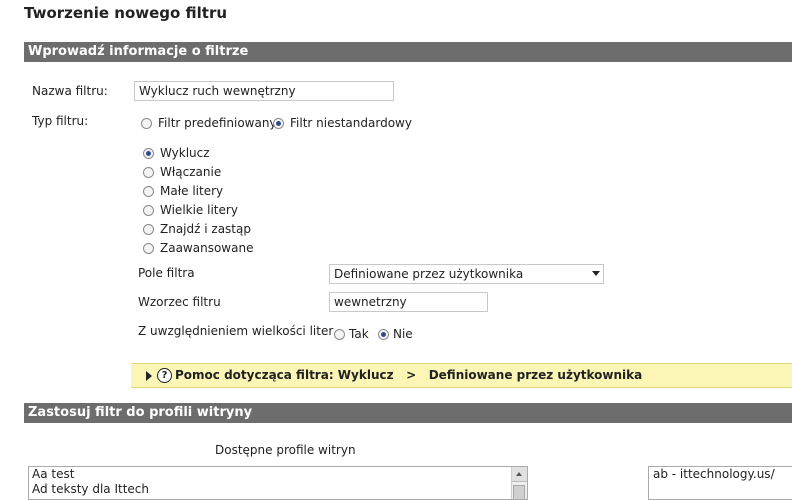 The height and width of the screenshot is (500, 792). What do you see at coordinates (278, 489) in the screenshot?
I see `list-item: Ad teksty dla Ittech` at bounding box center [278, 489].